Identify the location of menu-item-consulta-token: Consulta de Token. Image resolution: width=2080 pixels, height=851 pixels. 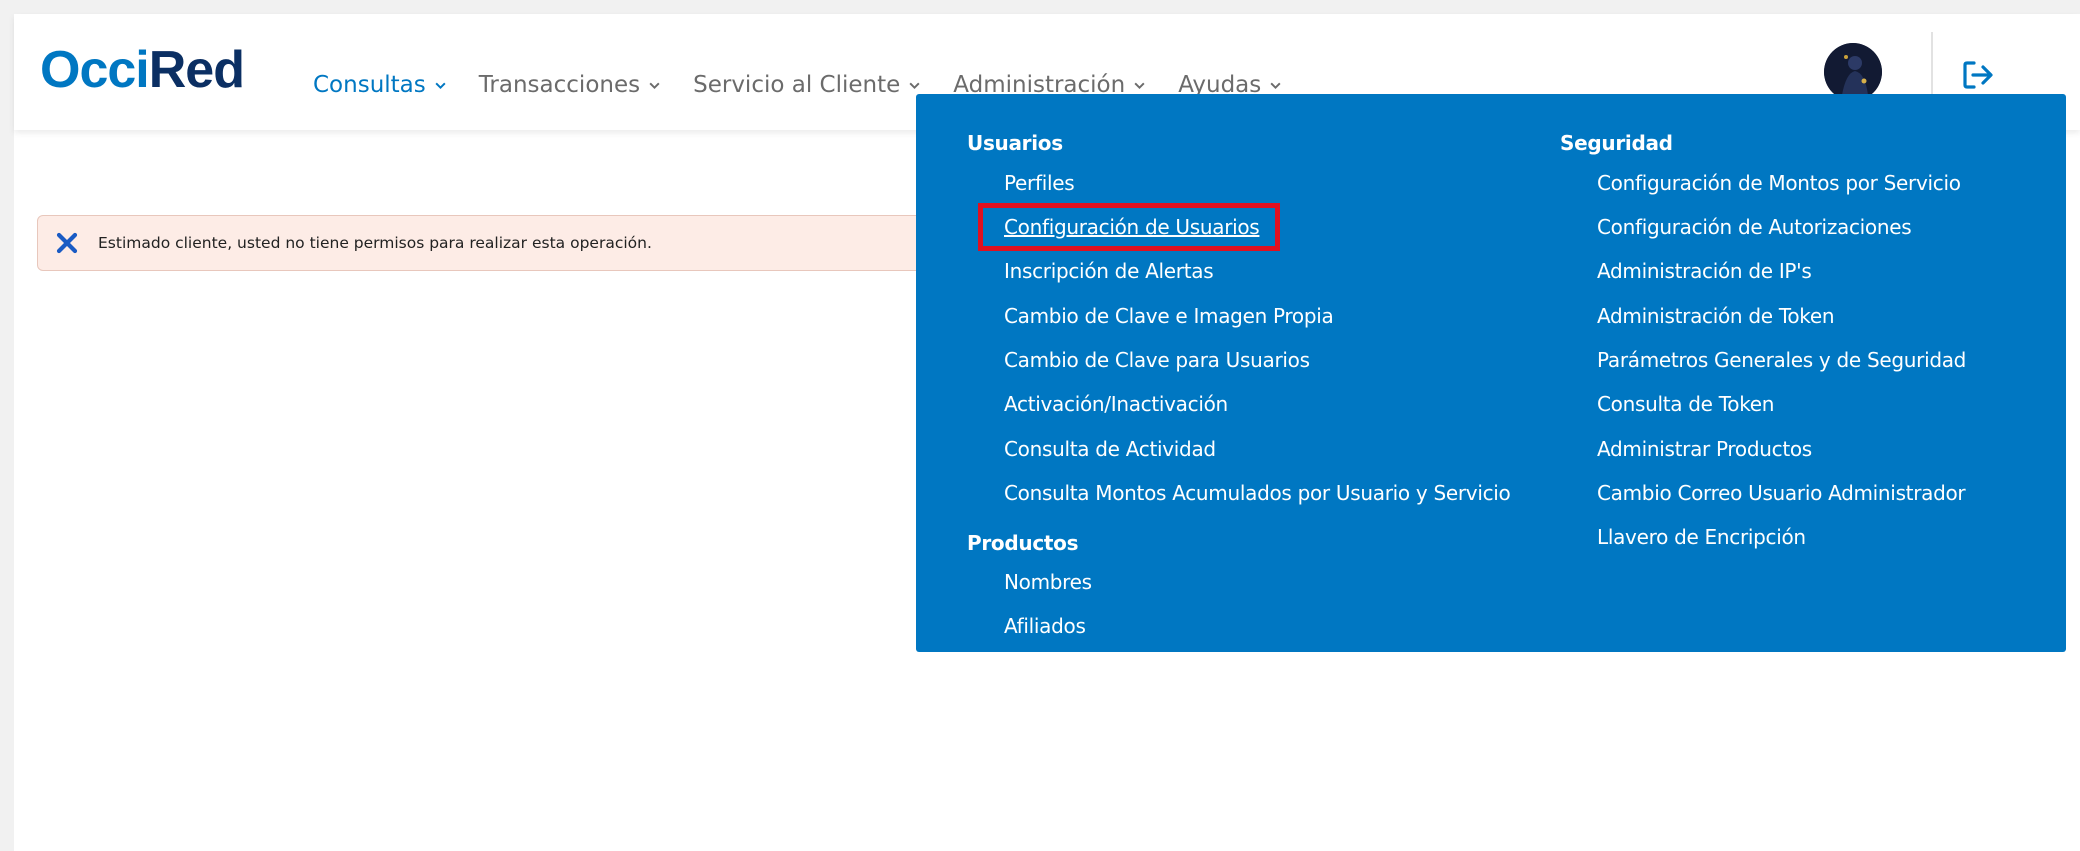
(1685, 404).